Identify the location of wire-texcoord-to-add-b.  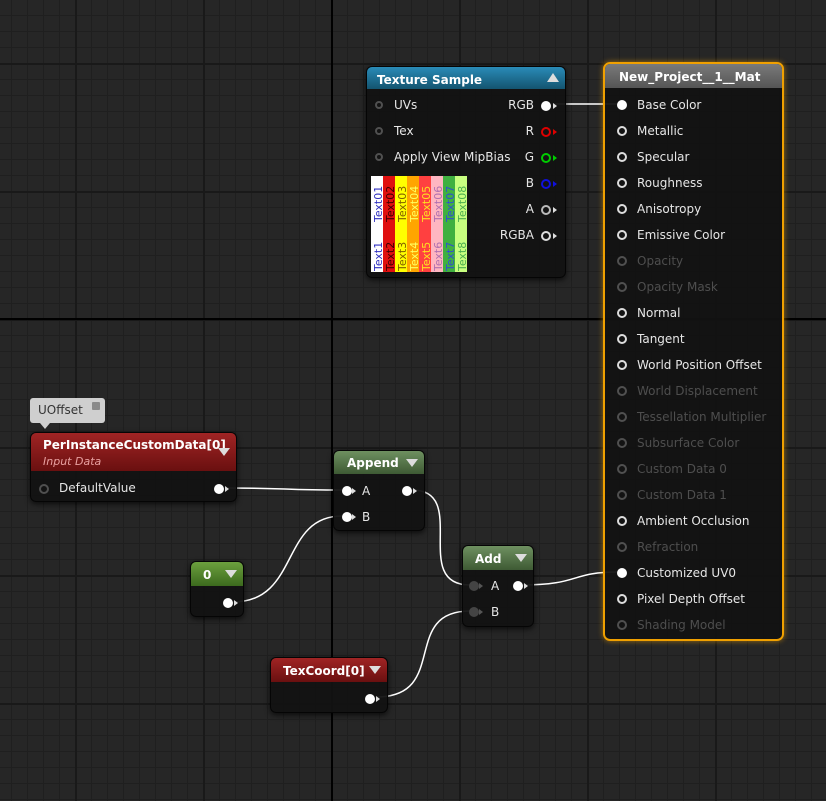
(423, 654).